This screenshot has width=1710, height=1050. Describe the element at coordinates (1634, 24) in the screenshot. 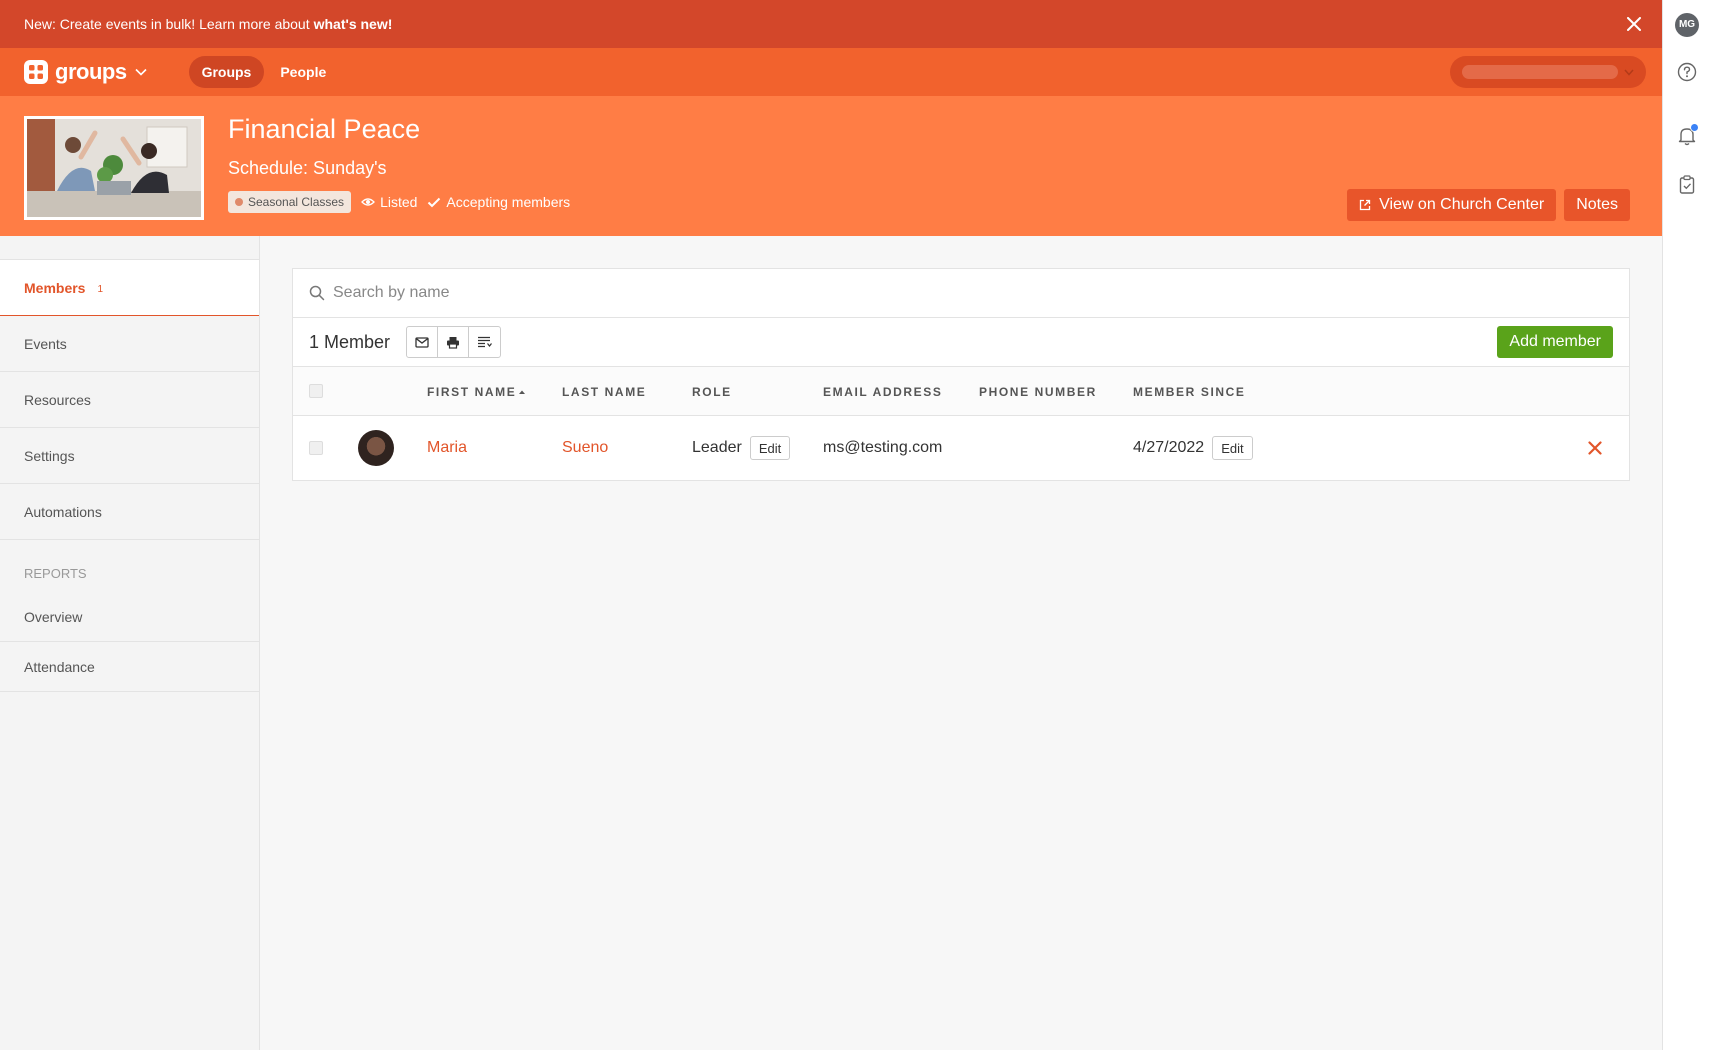

I see `close-icon` at that location.